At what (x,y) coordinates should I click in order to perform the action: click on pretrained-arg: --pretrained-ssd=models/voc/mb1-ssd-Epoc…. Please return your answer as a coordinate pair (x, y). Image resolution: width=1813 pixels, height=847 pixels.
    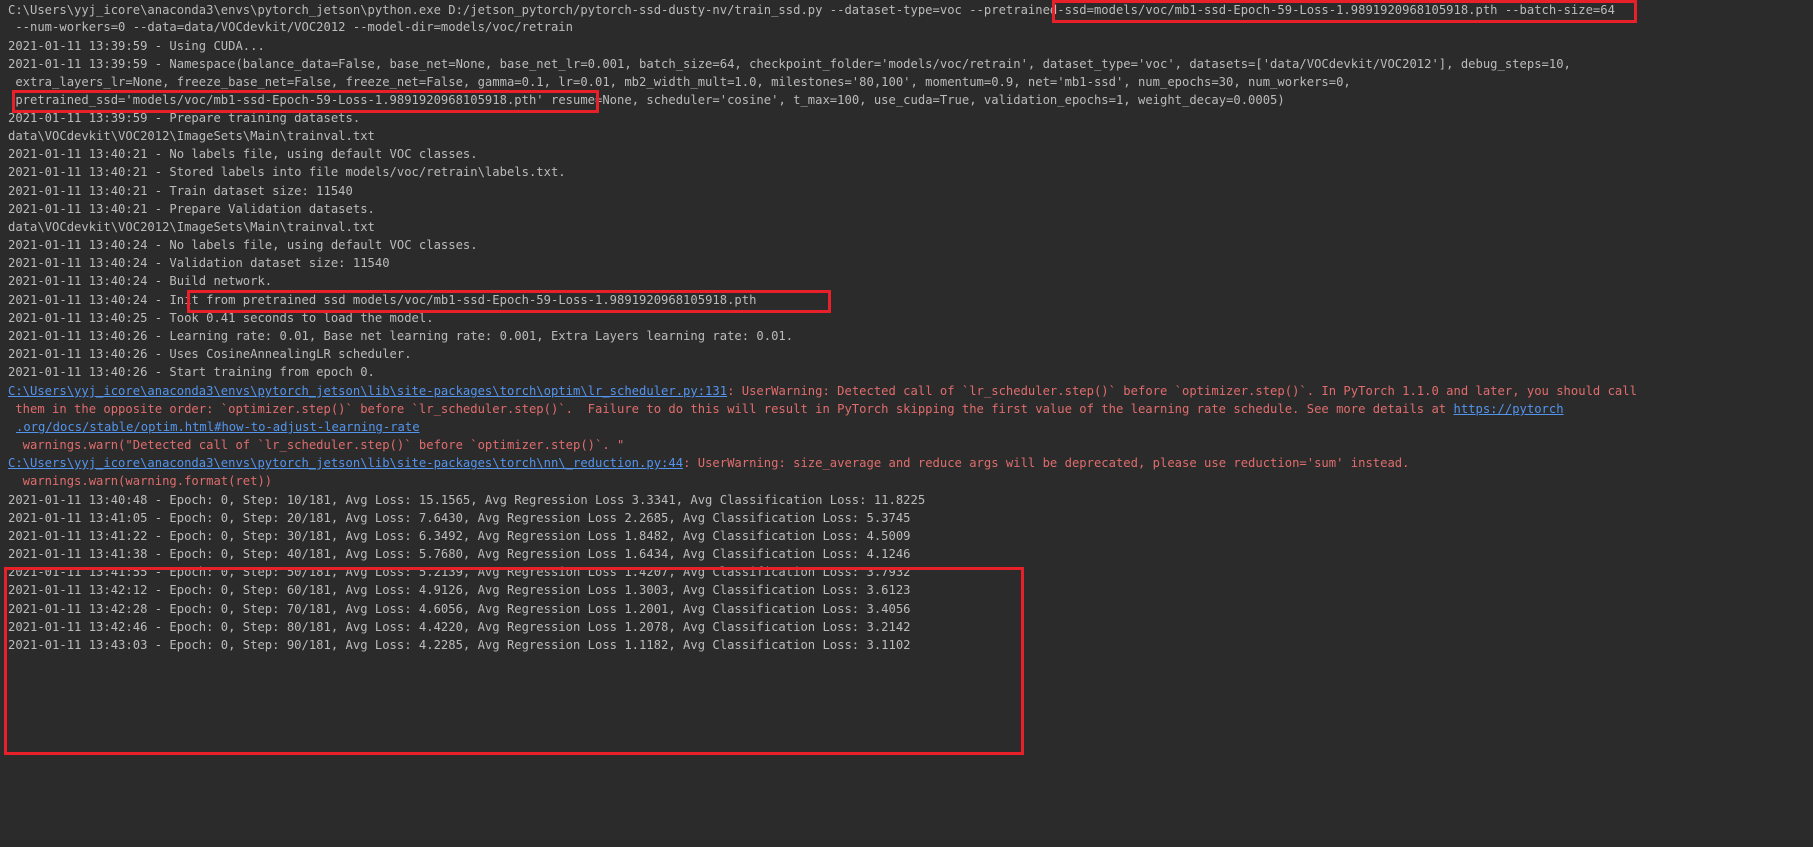
    Looking at the image, I should click on (1233, 10).